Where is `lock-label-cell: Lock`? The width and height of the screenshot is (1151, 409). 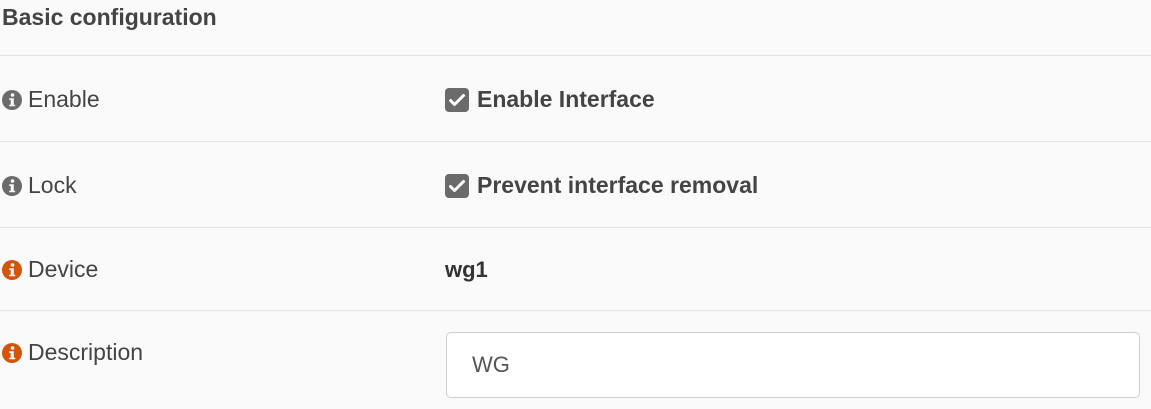
lock-label-cell: Lock is located at coordinates (39, 185).